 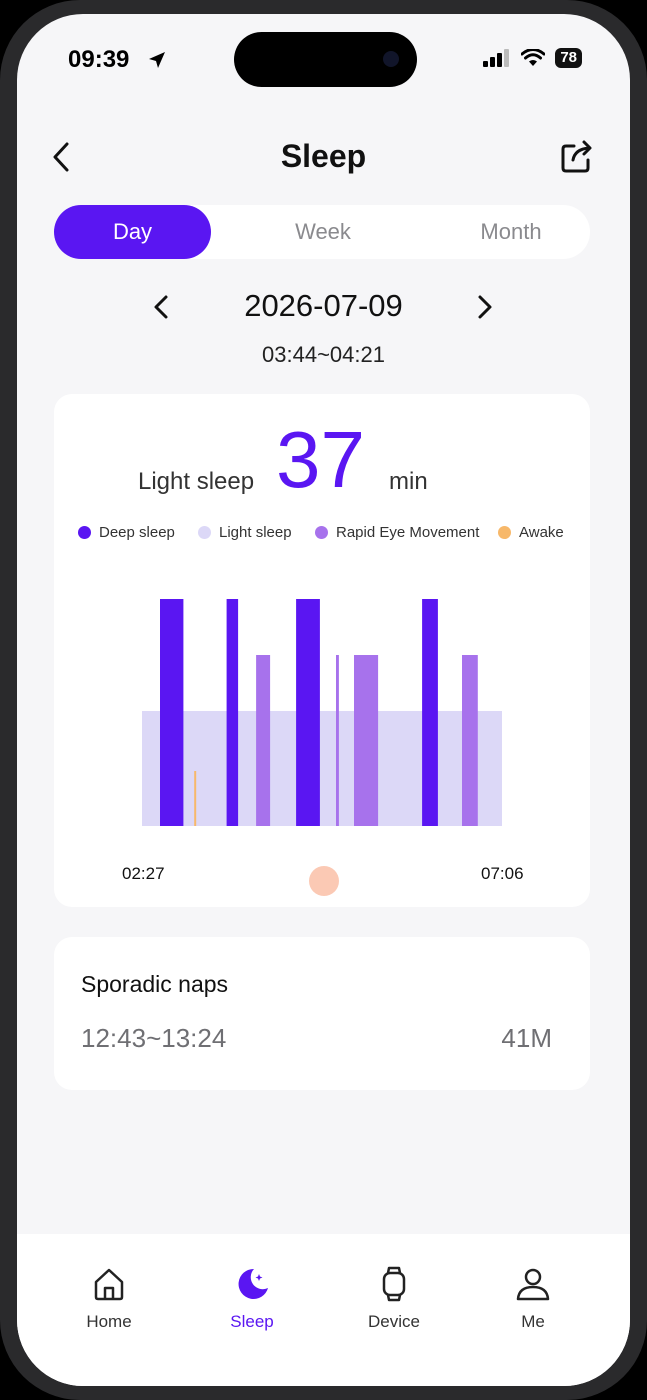 I want to click on sleep-stage-chart, so click(x=322, y=712).